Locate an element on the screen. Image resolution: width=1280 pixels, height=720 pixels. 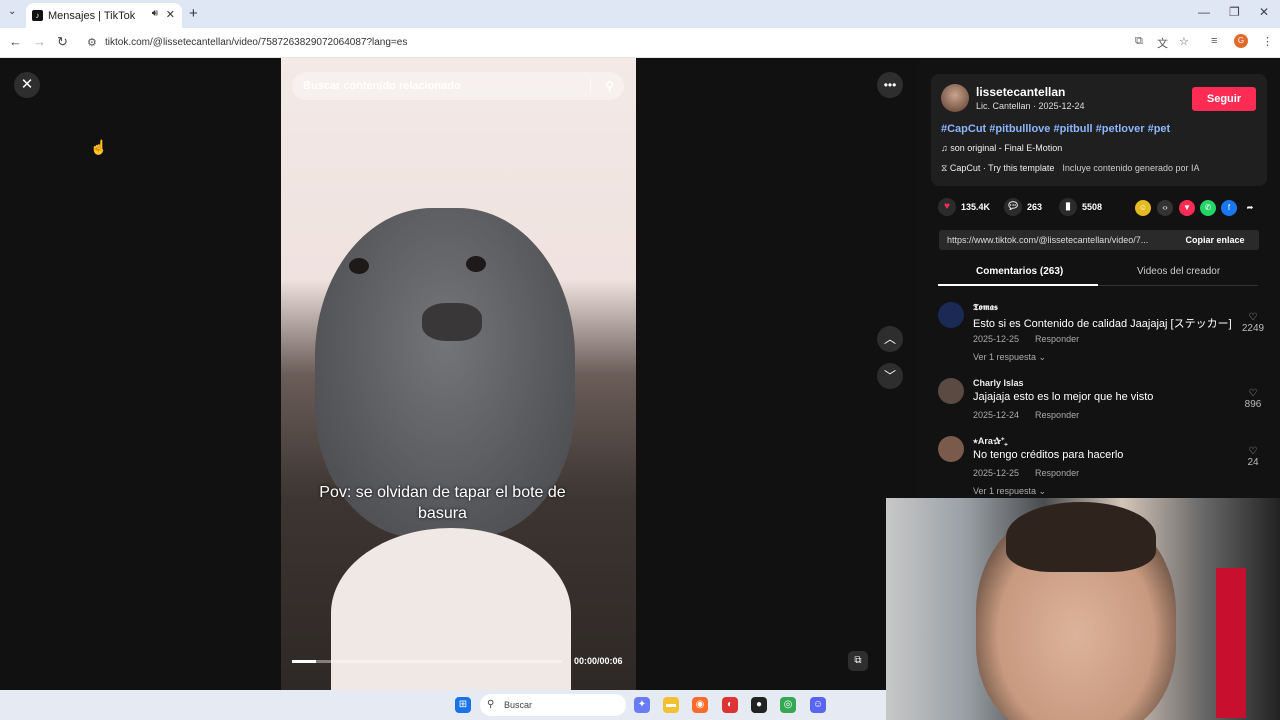
window-close-icon: ✕ is located at coordinates (1264, 12).